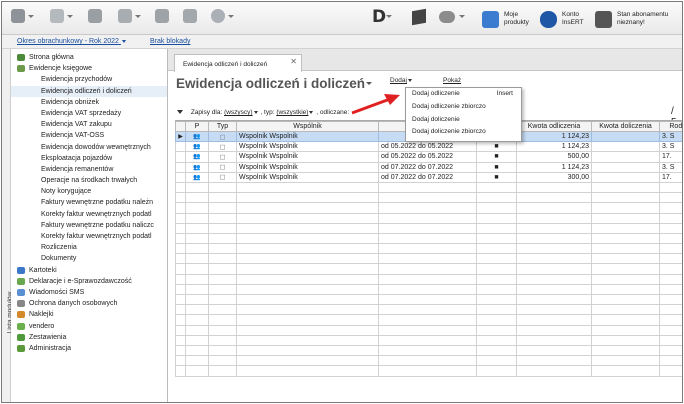 The image size is (684, 404). What do you see at coordinates (463, 94) in the screenshot?
I see `dropdown-item: Dodaj odliczenie Insert` at bounding box center [463, 94].